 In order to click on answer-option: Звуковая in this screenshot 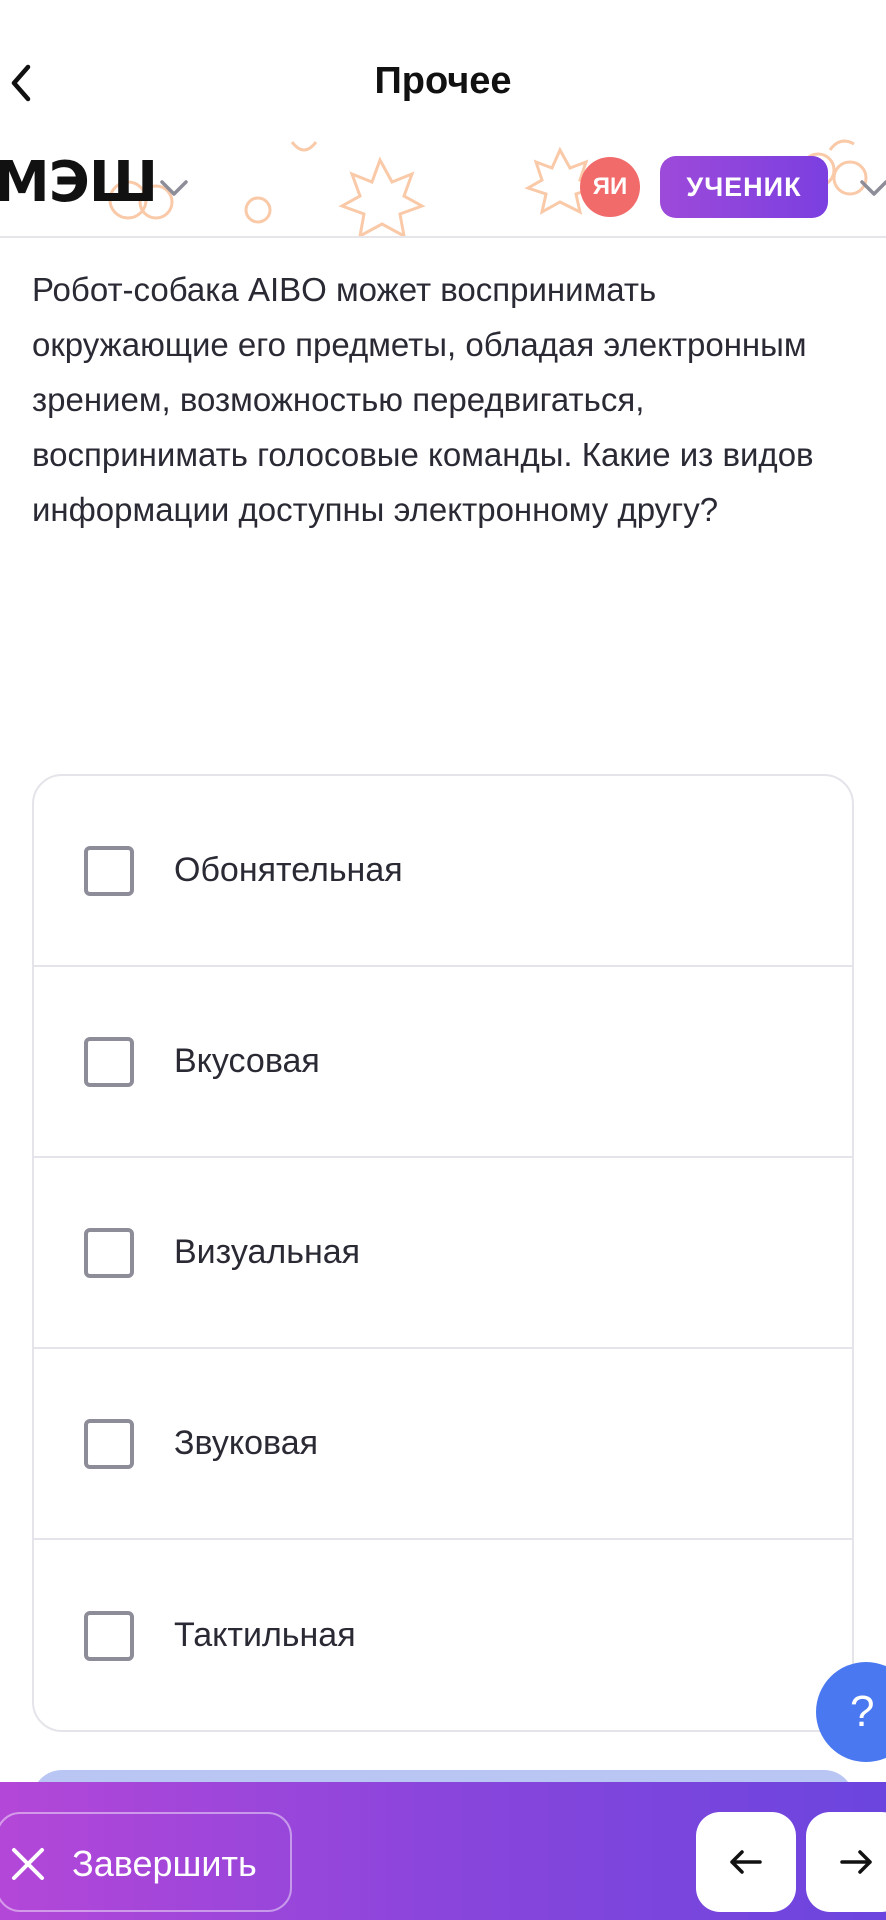, I will do `click(443, 1444)`.